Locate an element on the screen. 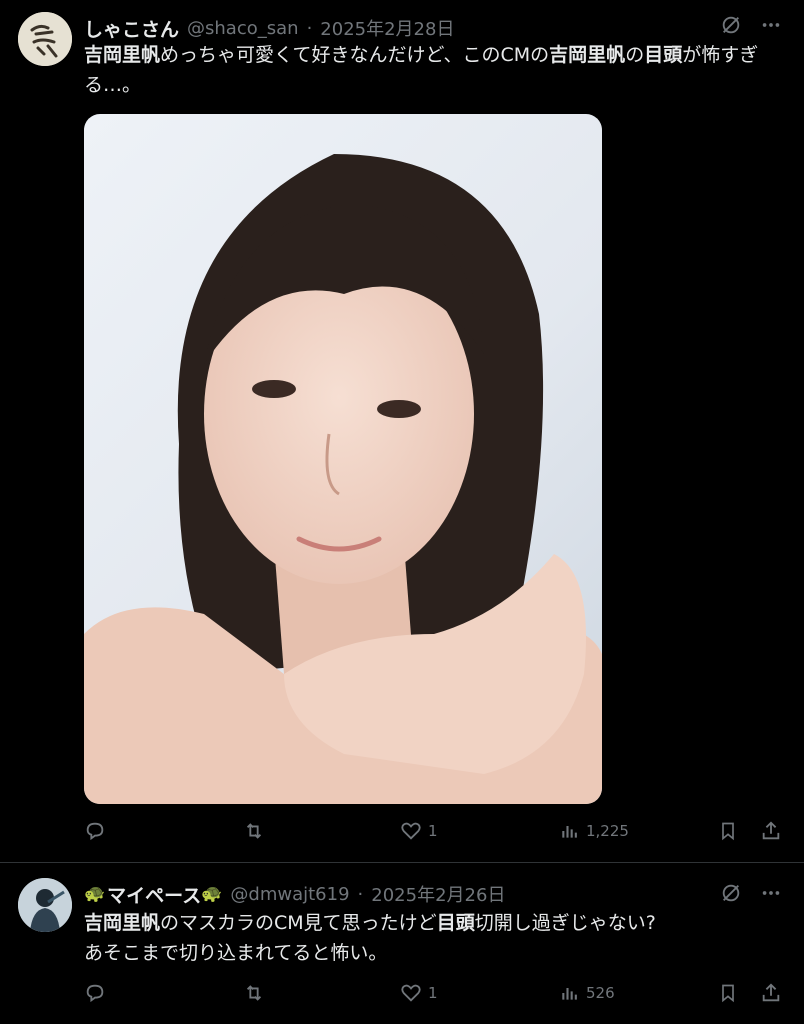 The image size is (804, 1024). post-date: 2025年2月28日 is located at coordinates (387, 28).